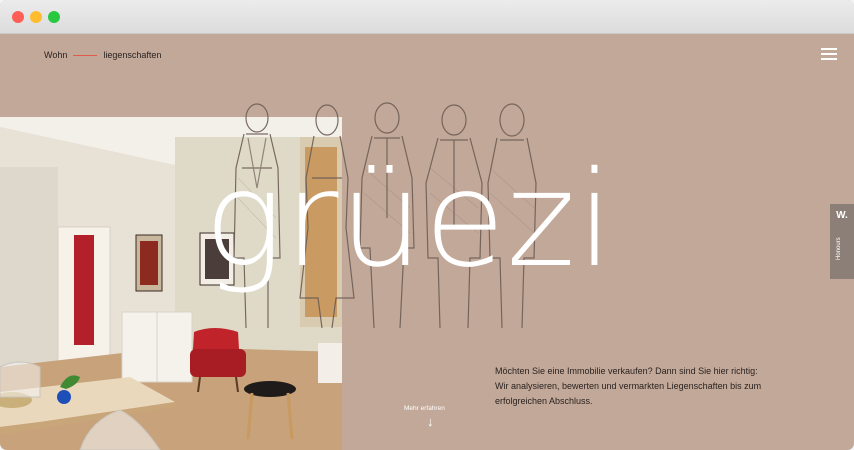 The height and width of the screenshot is (450, 854). What do you see at coordinates (839, 248) in the screenshot?
I see `honours-label: Honours` at bounding box center [839, 248].